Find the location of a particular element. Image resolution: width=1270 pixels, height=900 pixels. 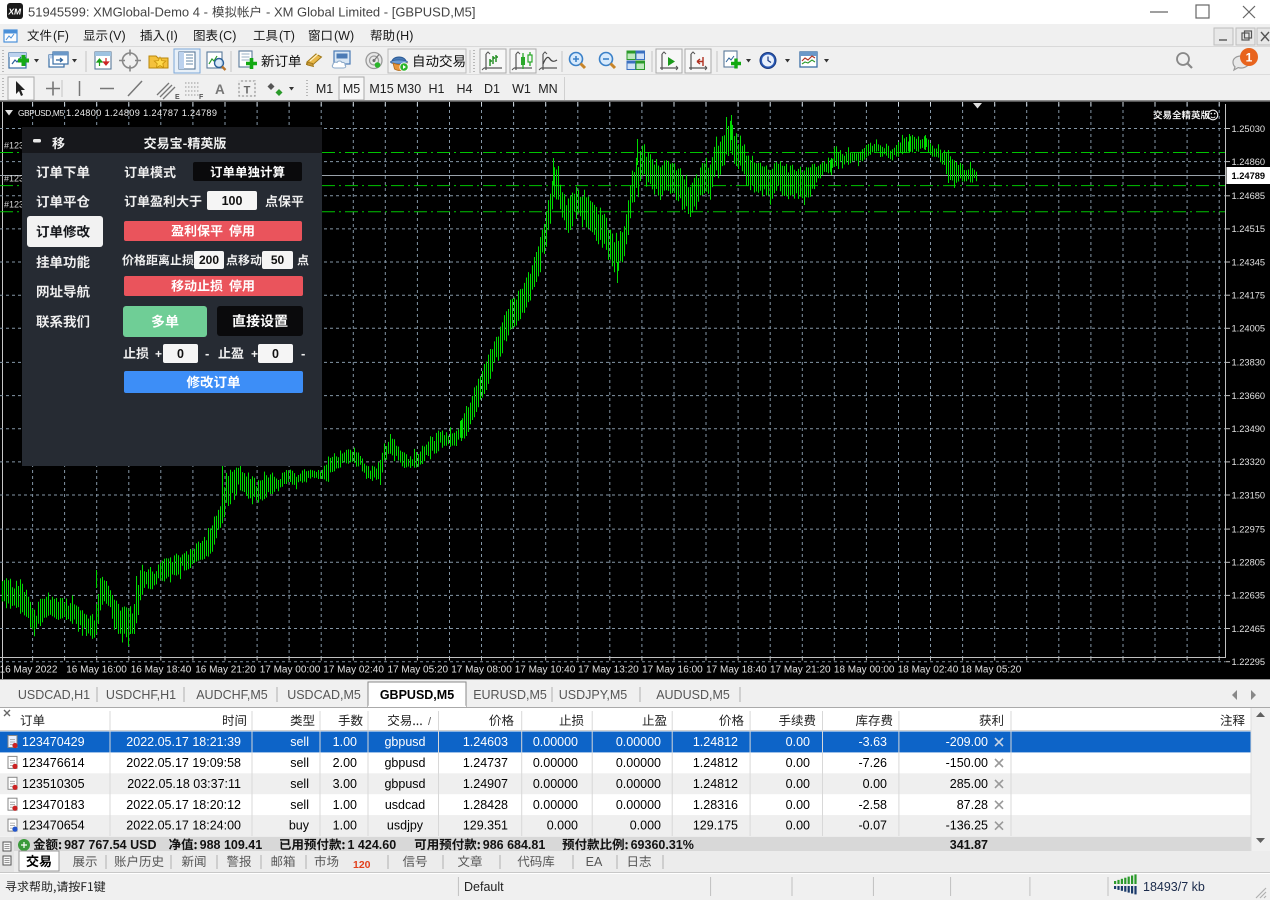

svg-text: 1.22465 is located at coordinates (1249, 629).